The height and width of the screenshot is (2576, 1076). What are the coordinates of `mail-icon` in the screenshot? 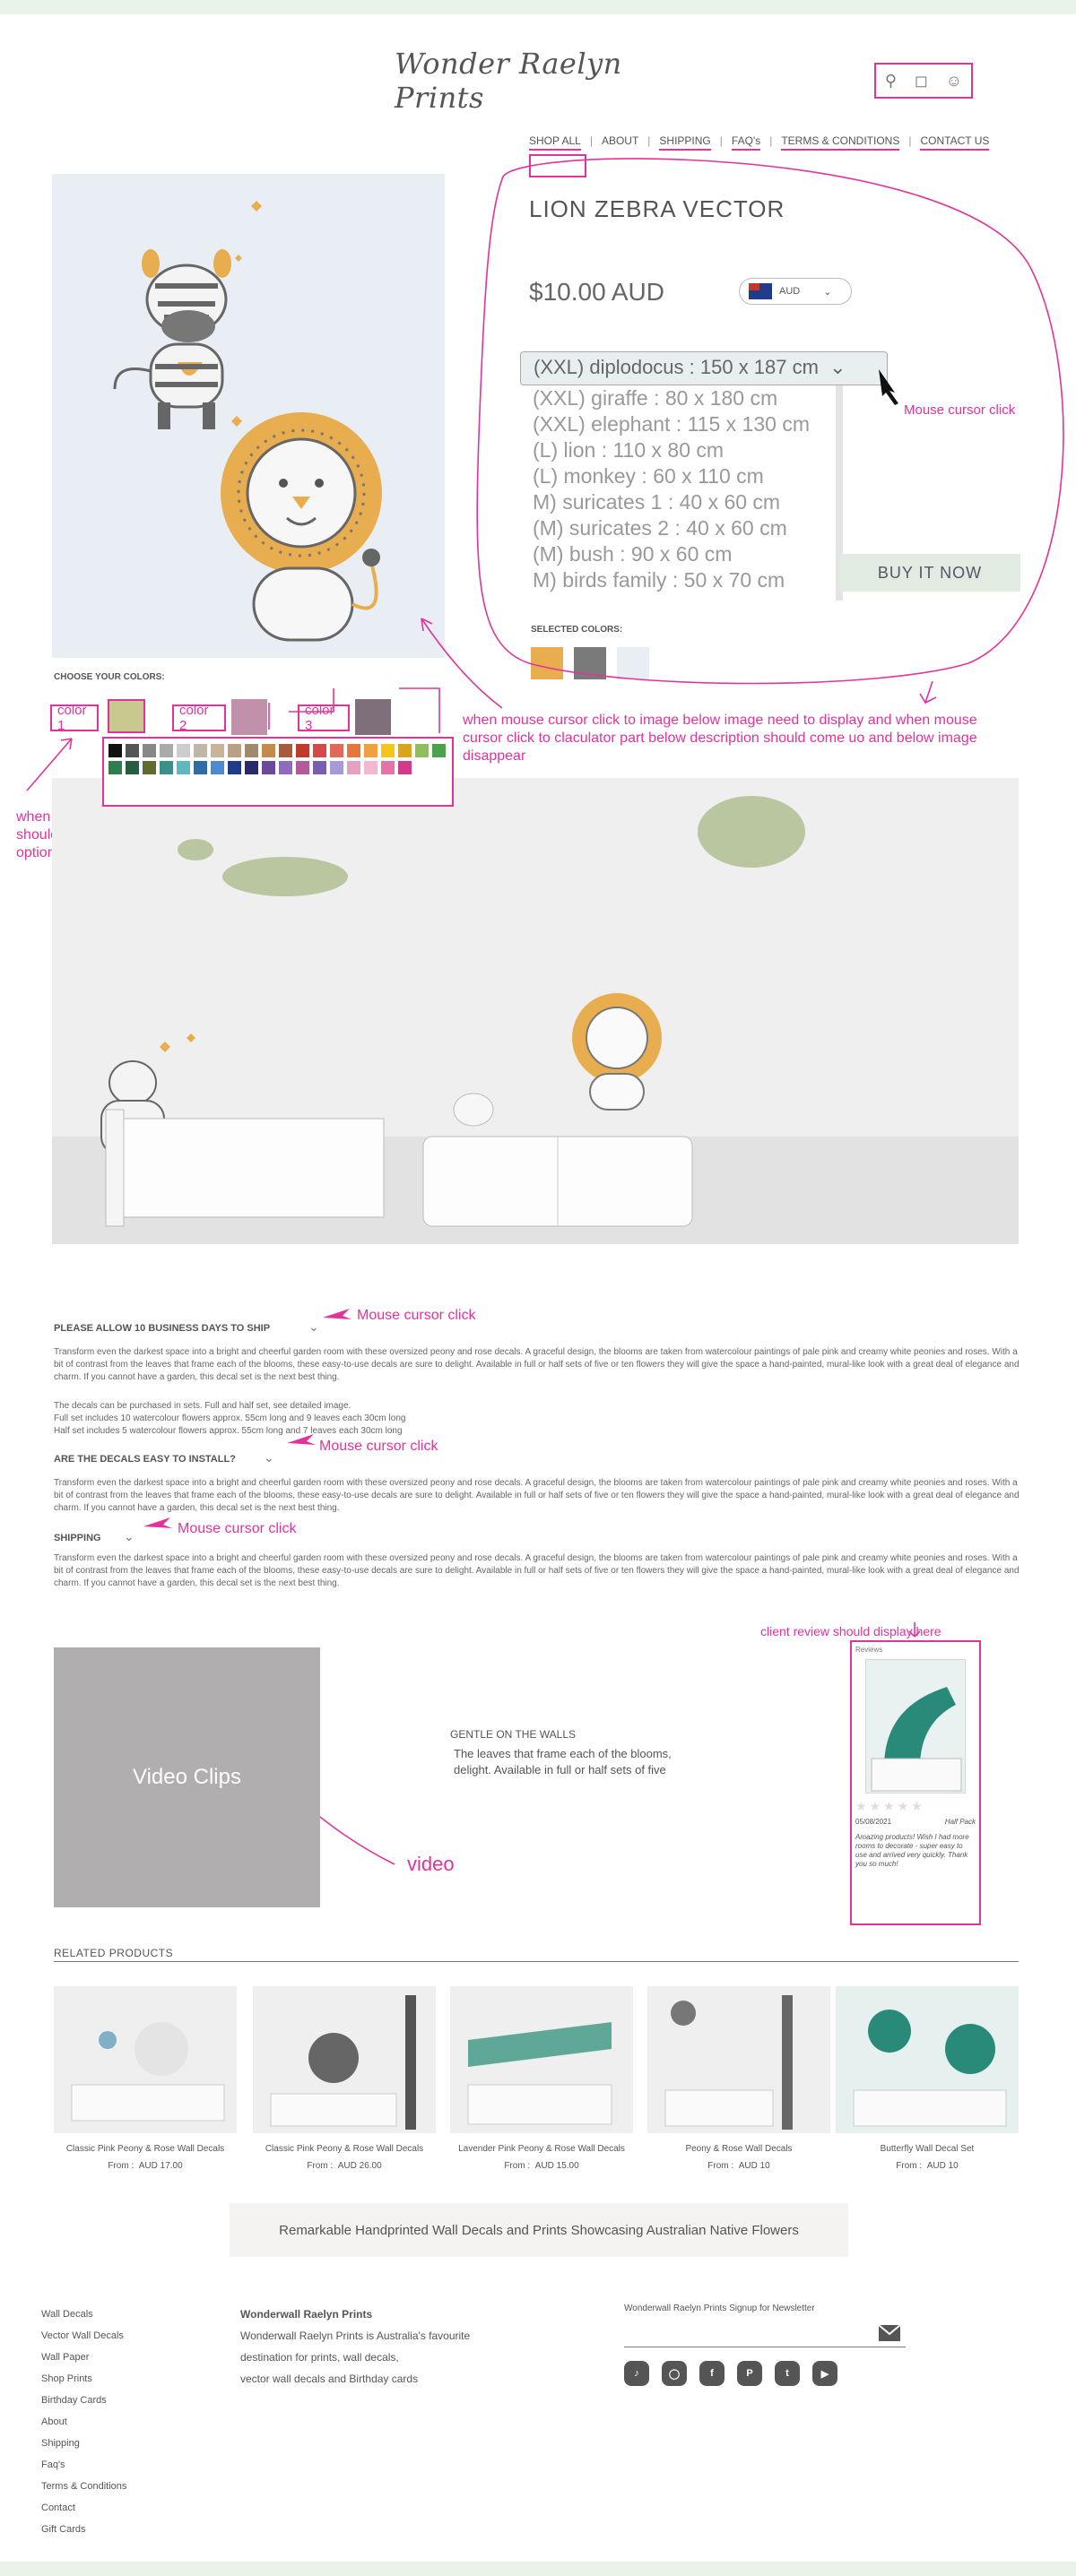 It's located at (889, 2333).